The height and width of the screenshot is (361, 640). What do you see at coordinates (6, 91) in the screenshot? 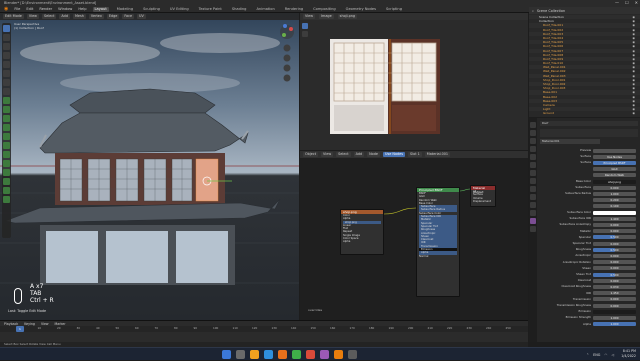
I see `measure-tool-icon` at bounding box center [6, 91].